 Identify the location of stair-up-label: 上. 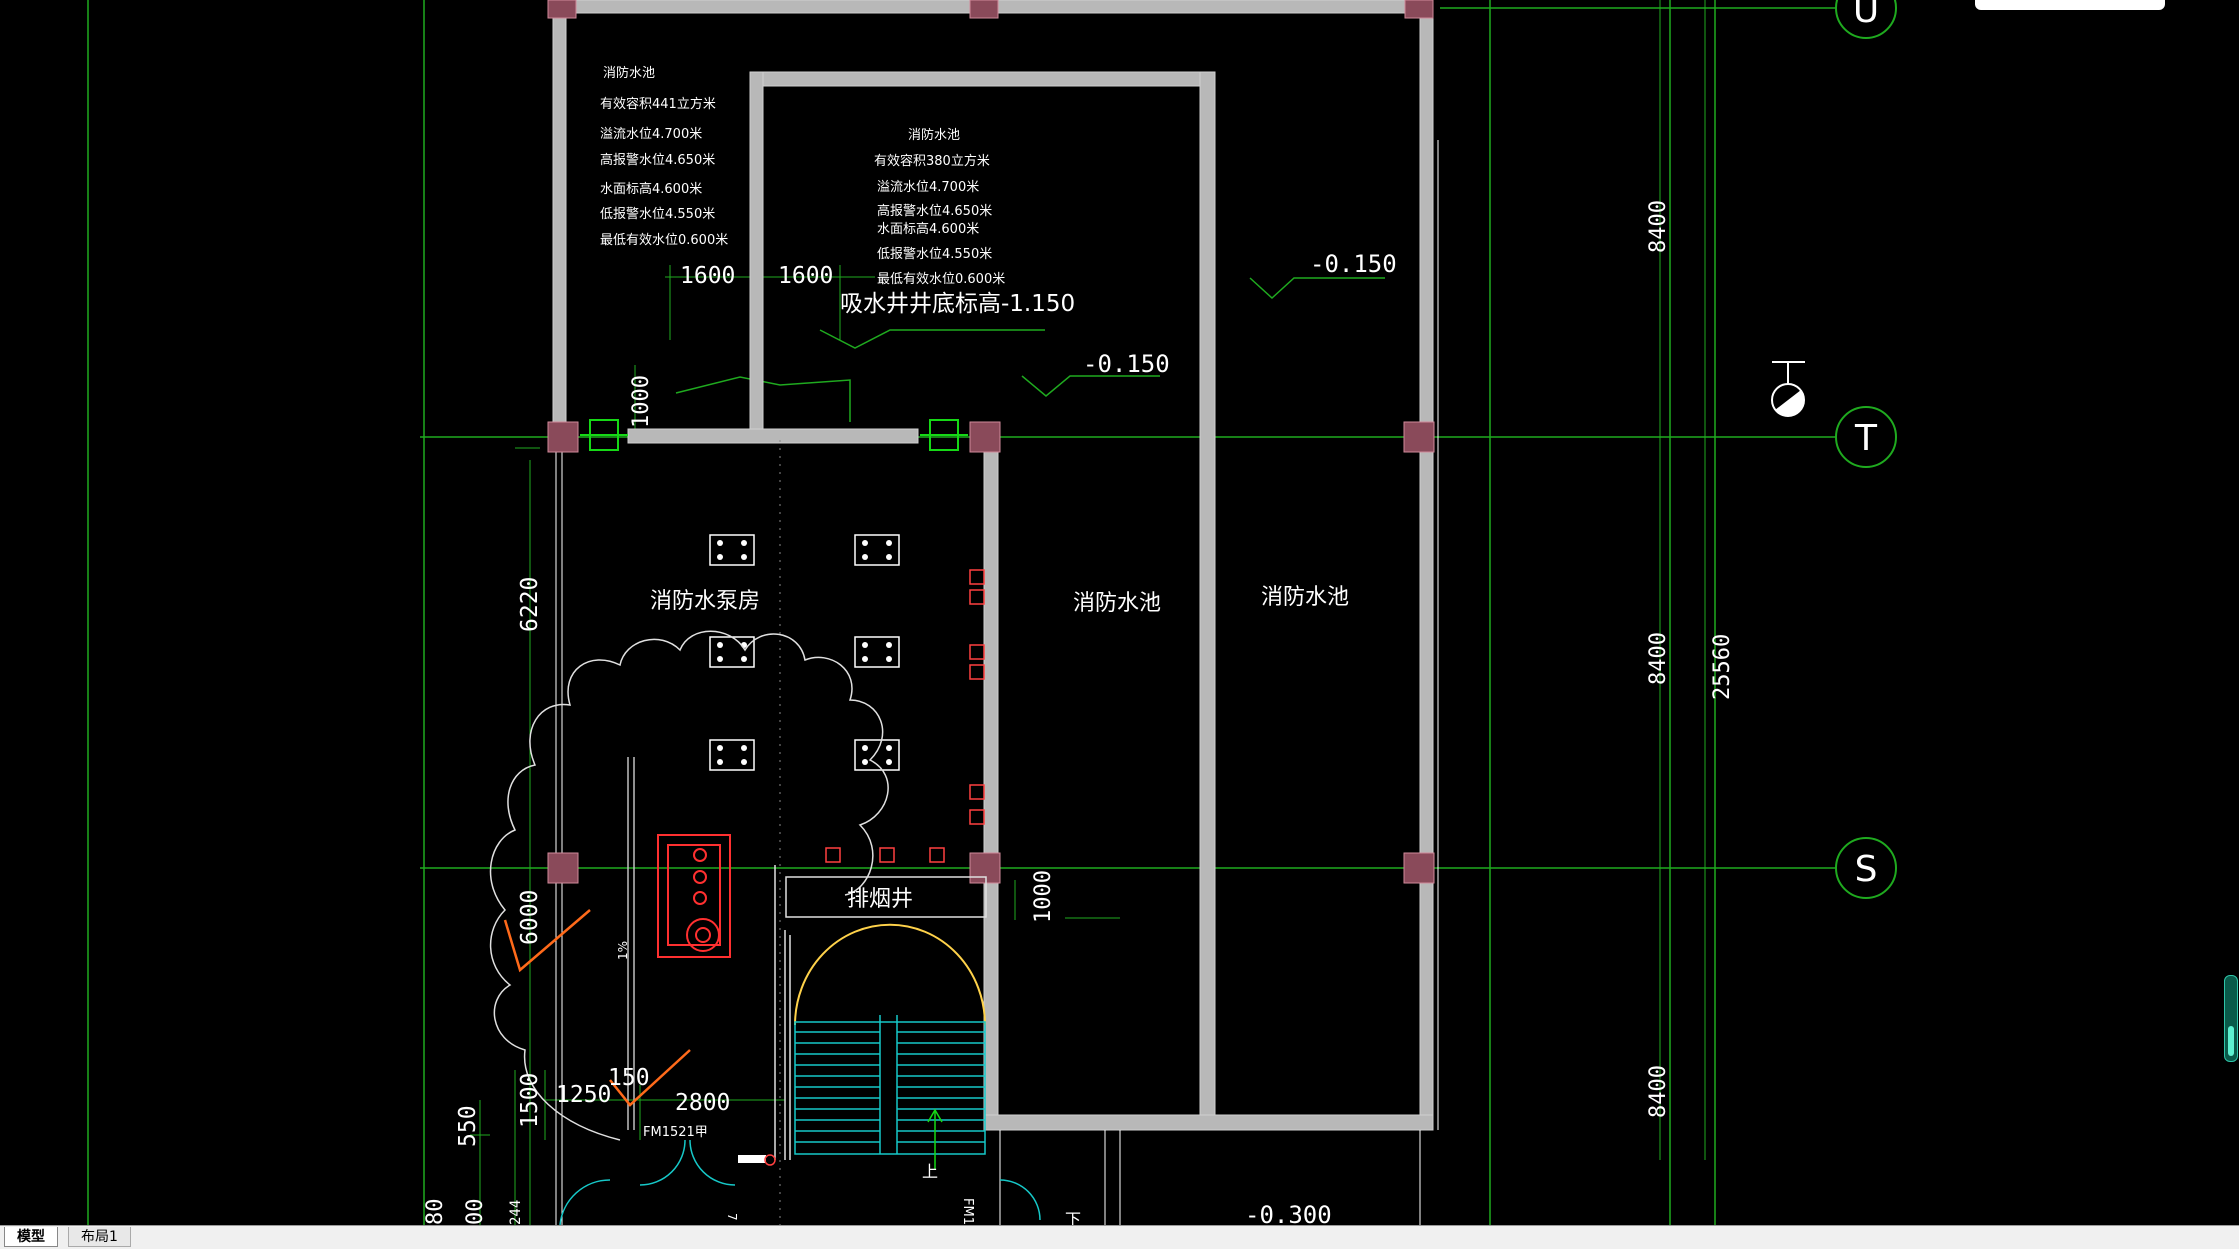
(930, 1171).